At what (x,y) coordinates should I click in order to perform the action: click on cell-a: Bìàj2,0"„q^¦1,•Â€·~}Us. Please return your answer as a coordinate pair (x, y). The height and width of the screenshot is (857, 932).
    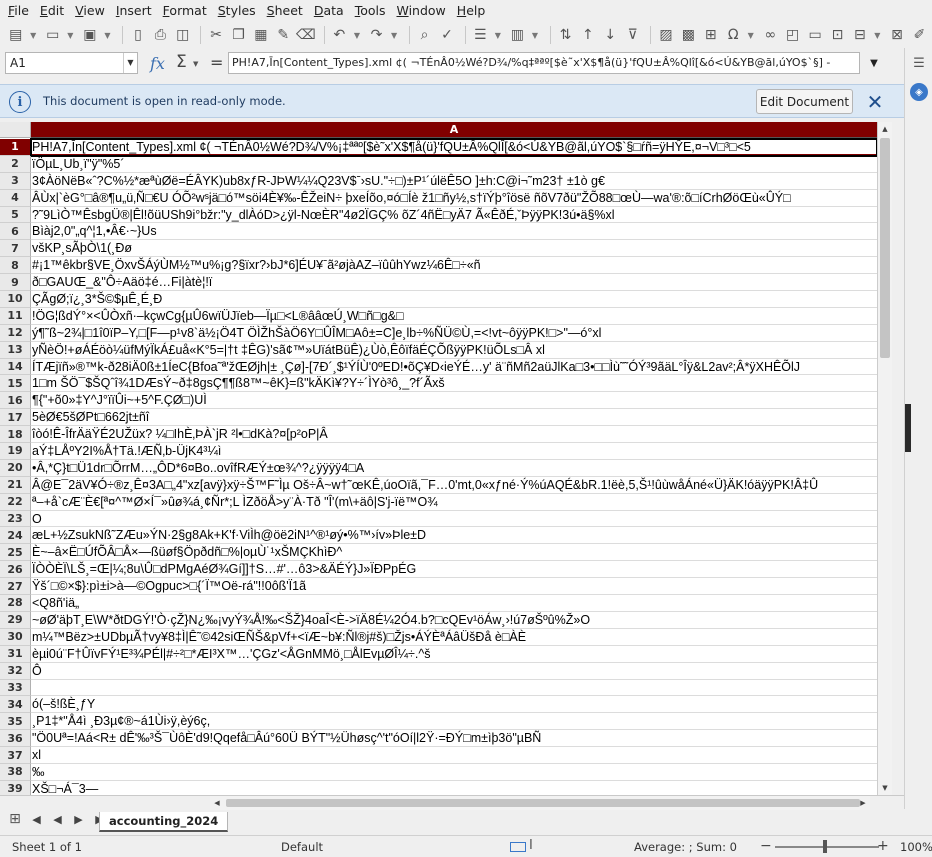
    Looking at the image, I should click on (454, 232).